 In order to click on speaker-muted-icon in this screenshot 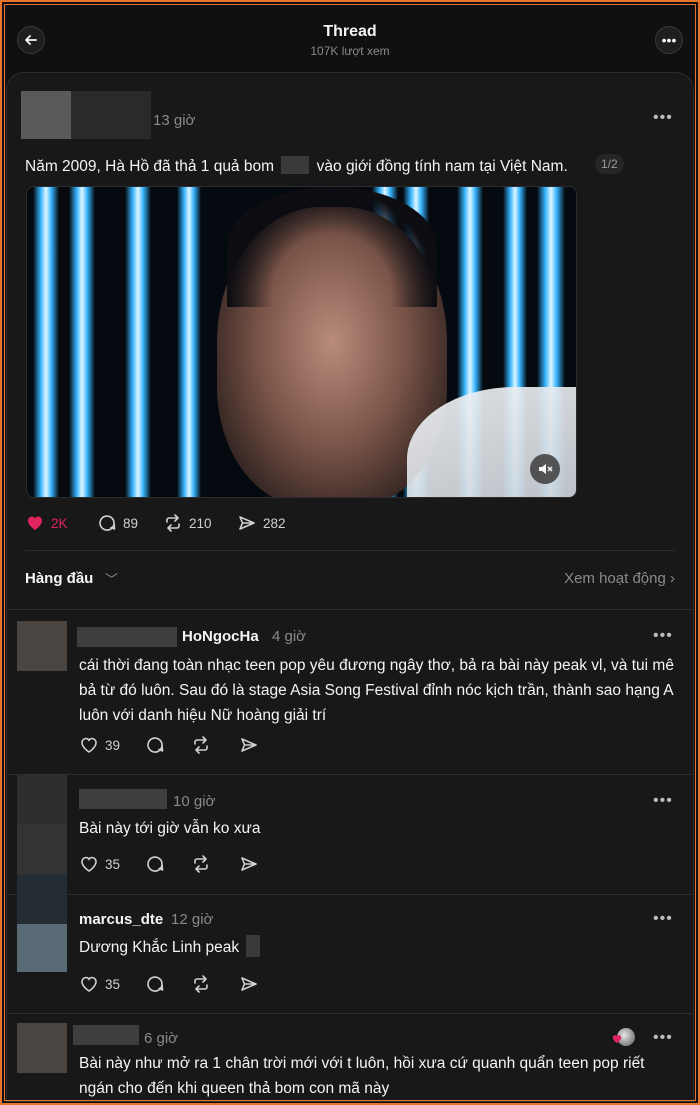, I will do `click(546, 469)`.